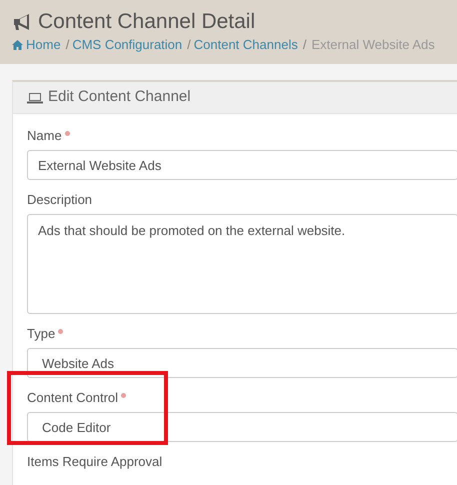 This screenshot has width=457, height=485. What do you see at coordinates (17, 45) in the screenshot?
I see `home-icon` at bounding box center [17, 45].